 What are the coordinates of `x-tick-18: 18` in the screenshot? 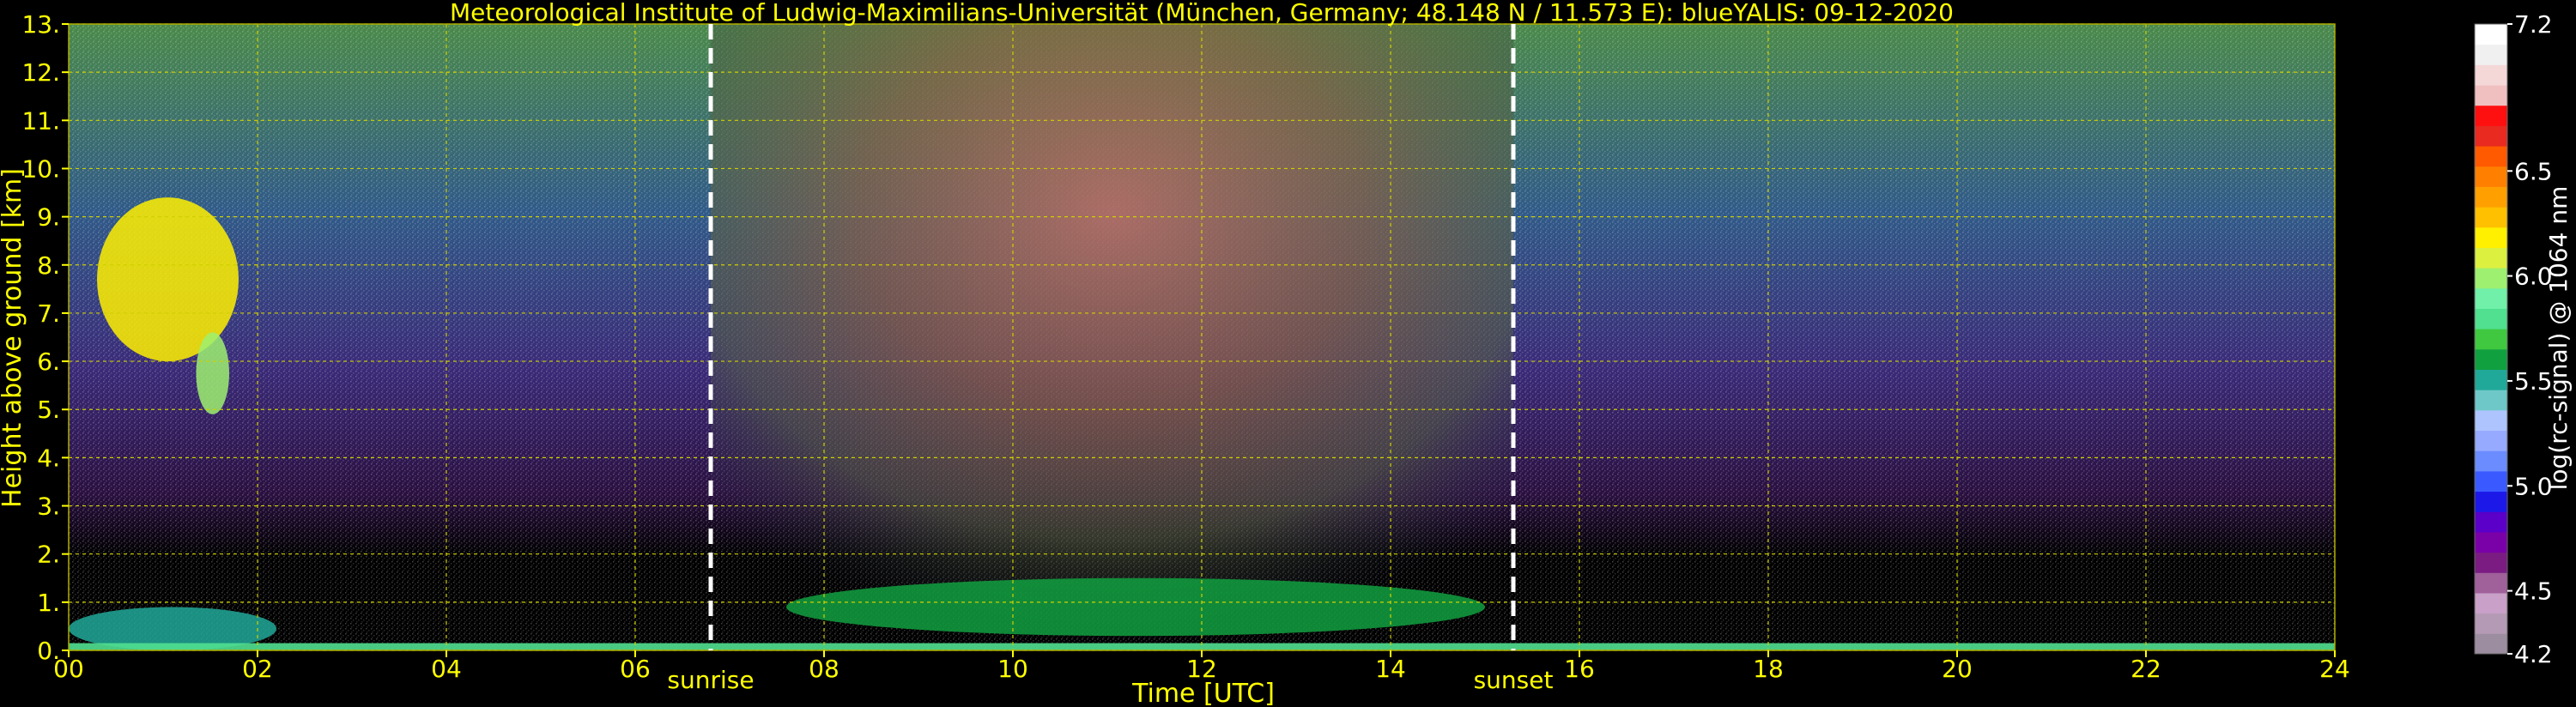 It's located at (1768, 669).